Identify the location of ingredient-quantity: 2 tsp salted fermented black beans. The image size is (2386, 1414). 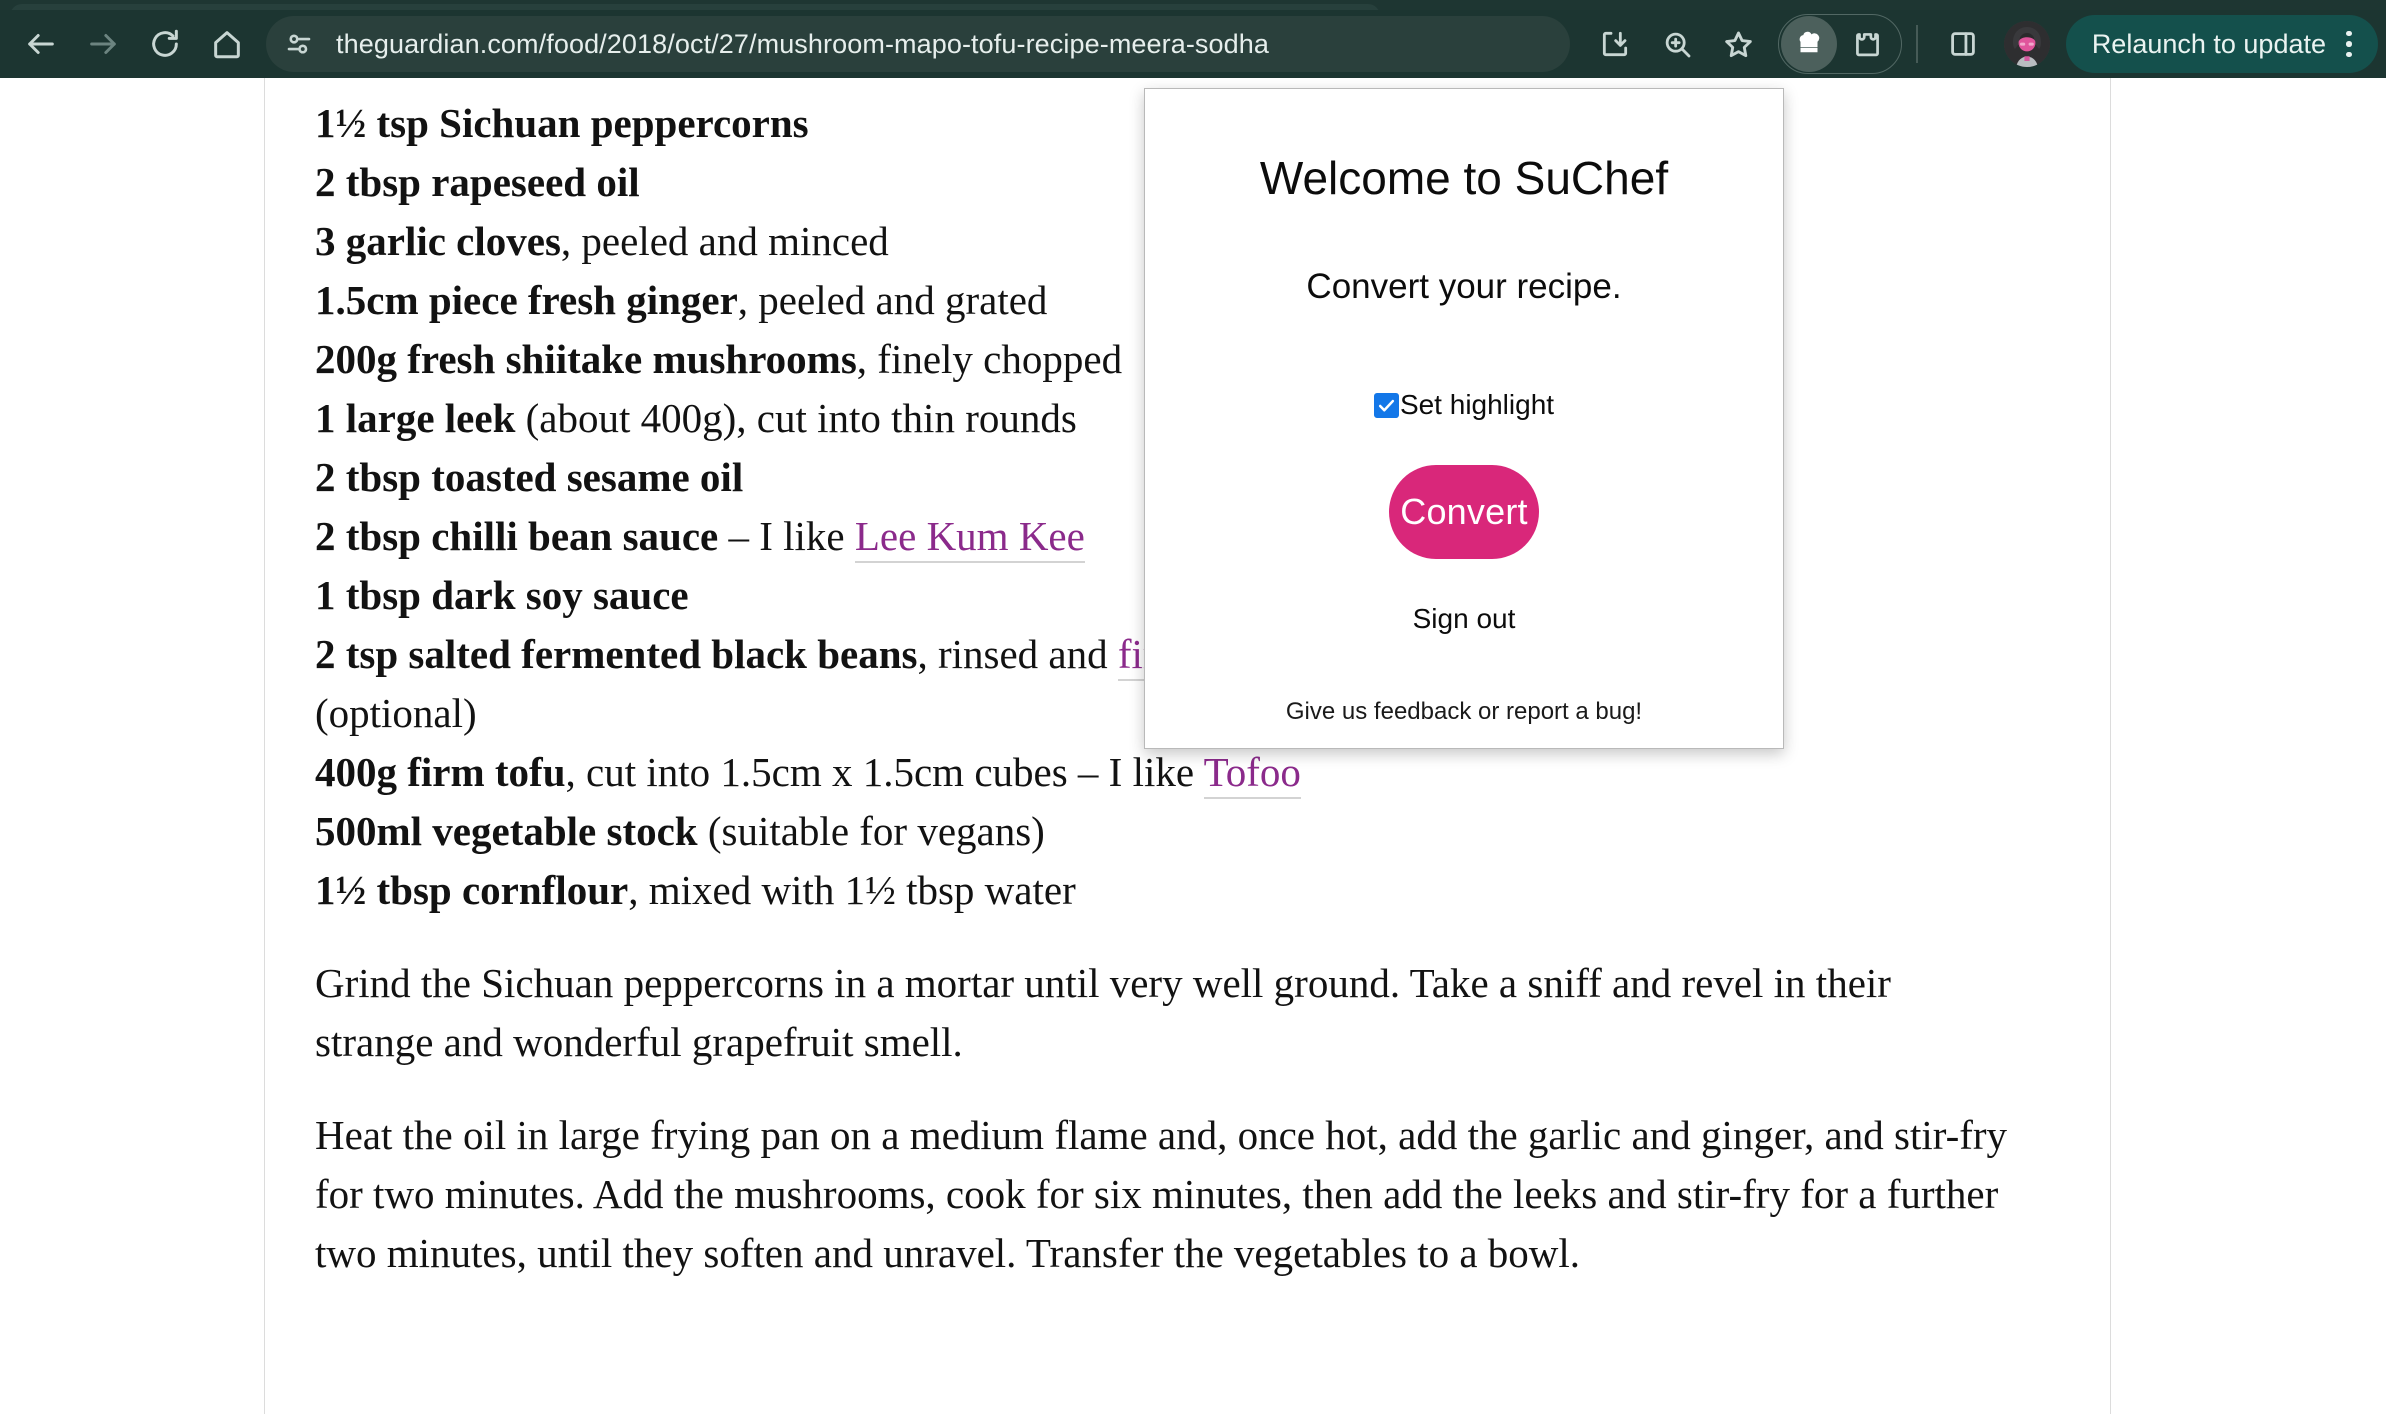
(616, 654).